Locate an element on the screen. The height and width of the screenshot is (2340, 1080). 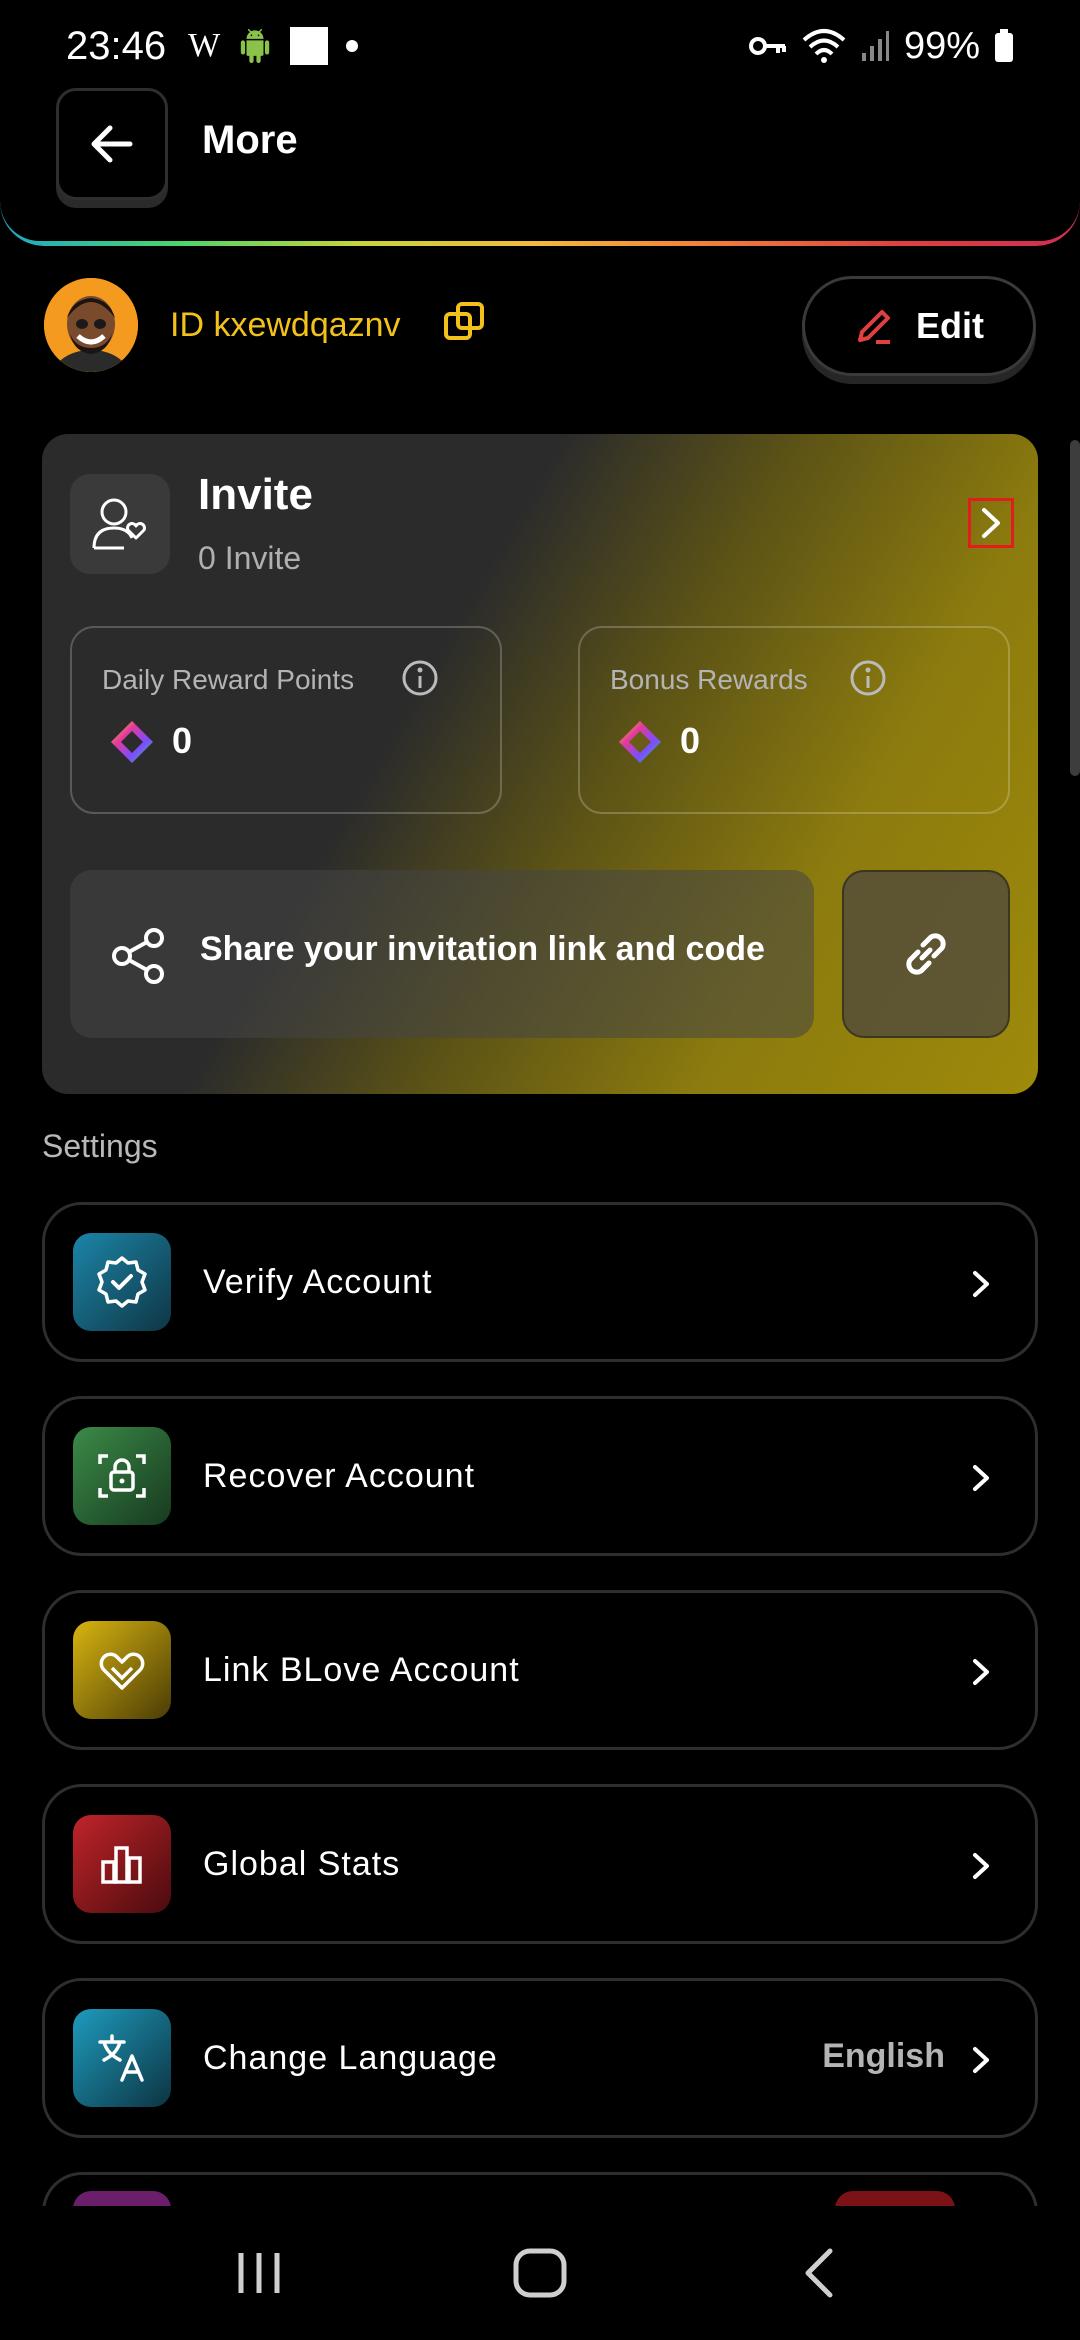
copy-link-button is located at coordinates (926, 954).